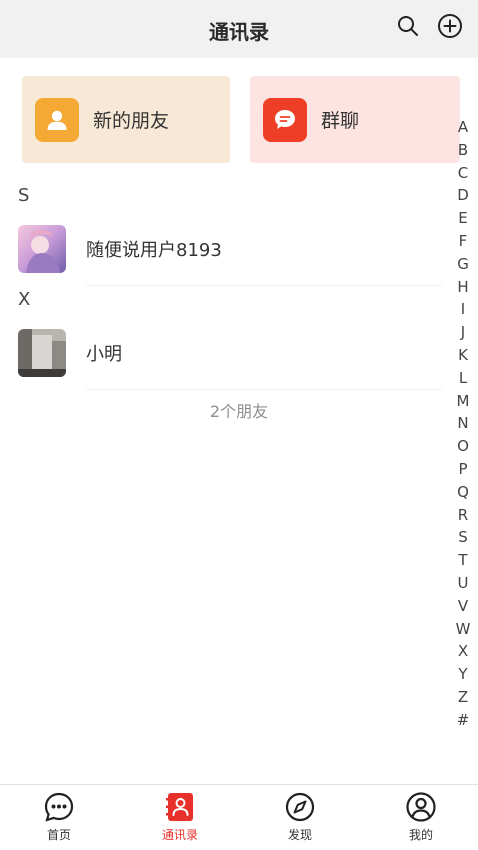 Image resolution: width=478 pixels, height=850 pixels. I want to click on contact-row: 小明, so click(224, 356).